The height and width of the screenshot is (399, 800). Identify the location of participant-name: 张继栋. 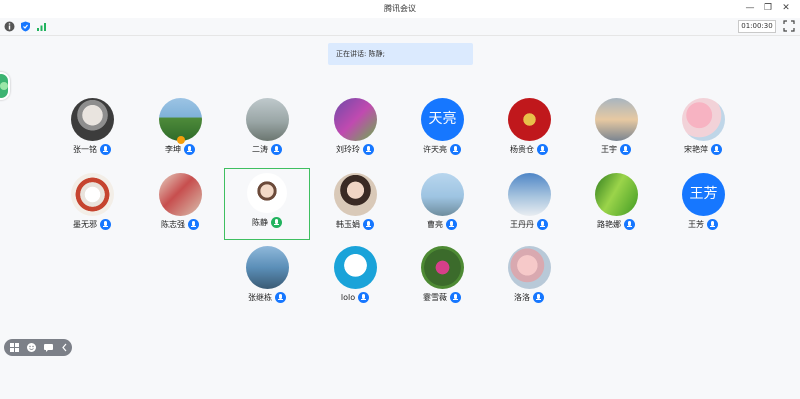
(260, 297).